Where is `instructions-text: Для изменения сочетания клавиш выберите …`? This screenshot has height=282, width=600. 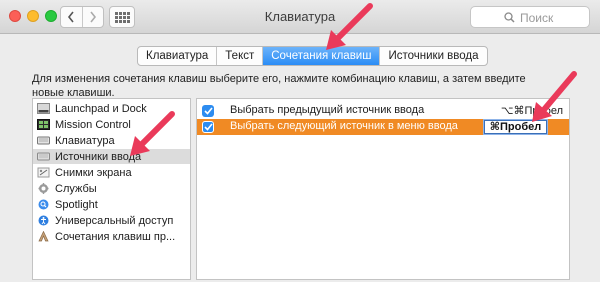
instructions-text: Для изменения сочетания клавиш выберите … is located at coordinates (279, 86).